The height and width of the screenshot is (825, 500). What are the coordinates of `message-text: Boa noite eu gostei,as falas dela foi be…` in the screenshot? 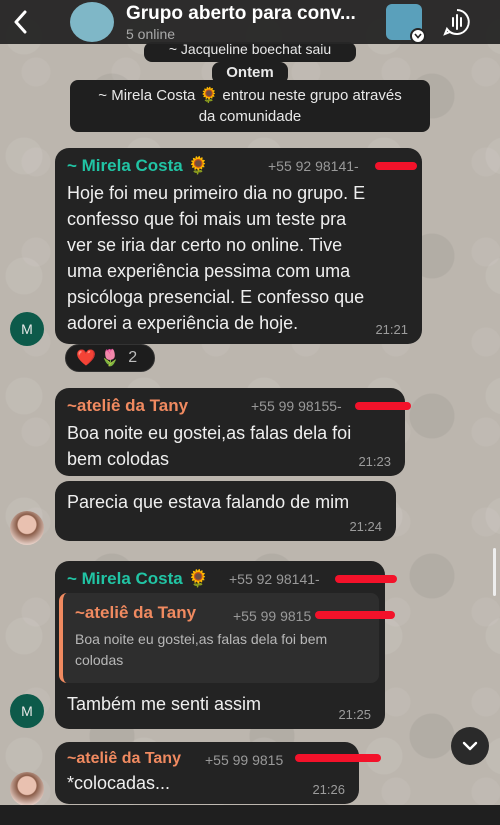 It's located at (230, 446).